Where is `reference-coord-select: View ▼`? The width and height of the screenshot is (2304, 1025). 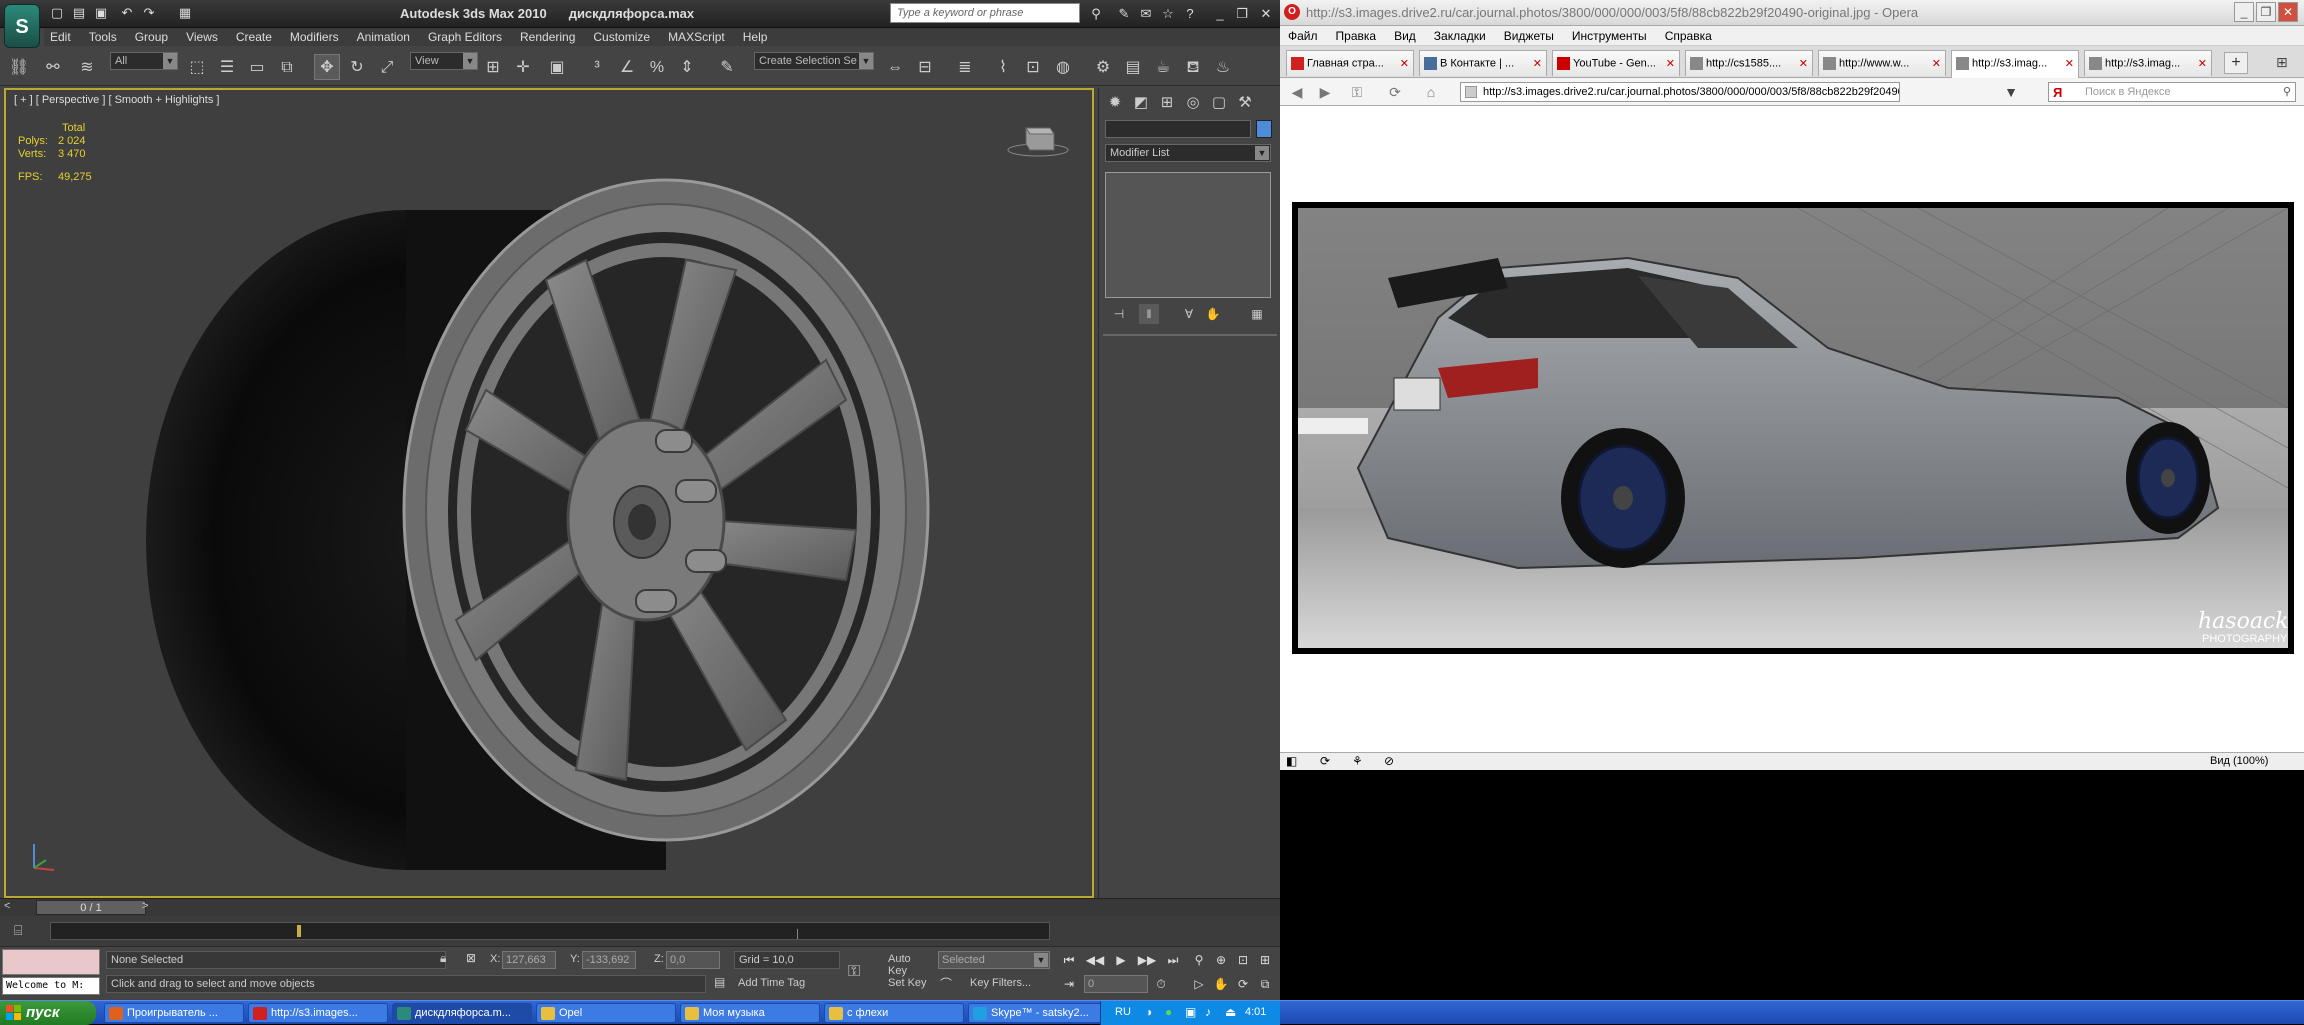
reference-coord-select: View ▼ is located at coordinates (444, 61).